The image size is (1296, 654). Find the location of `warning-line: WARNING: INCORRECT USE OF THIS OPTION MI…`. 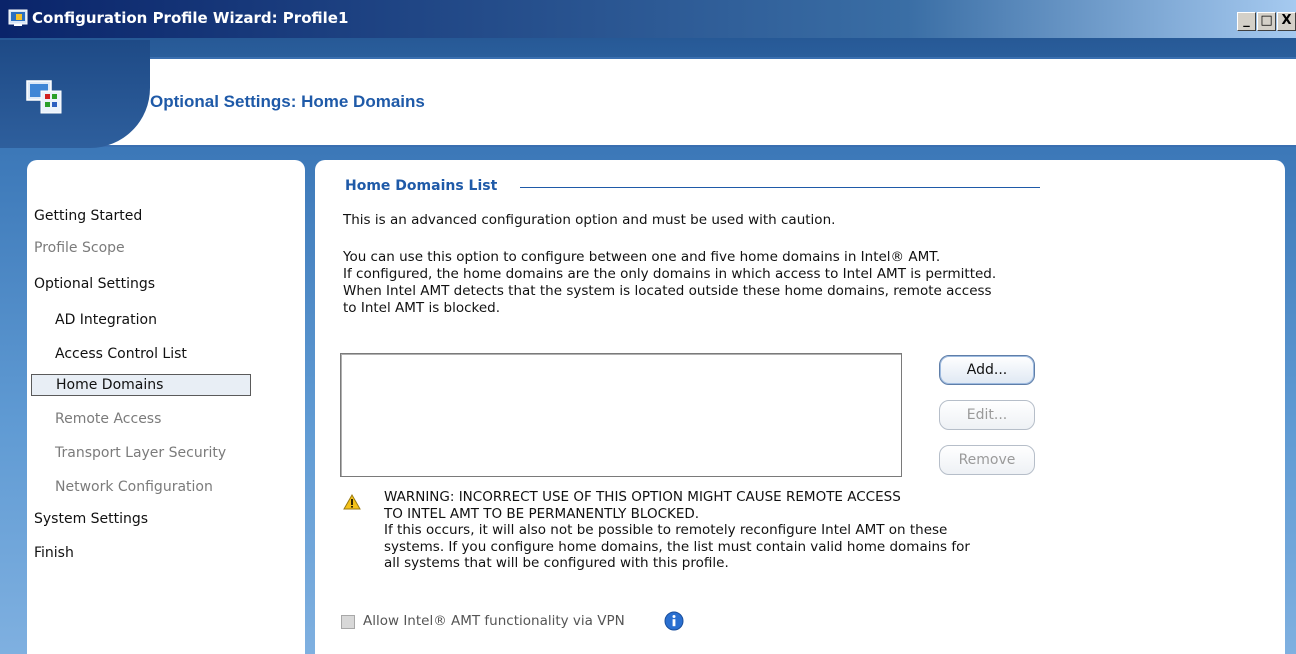

warning-line: WARNING: INCORRECT USE OF THIS OPTION MI… is located at coordinates (642, 497).